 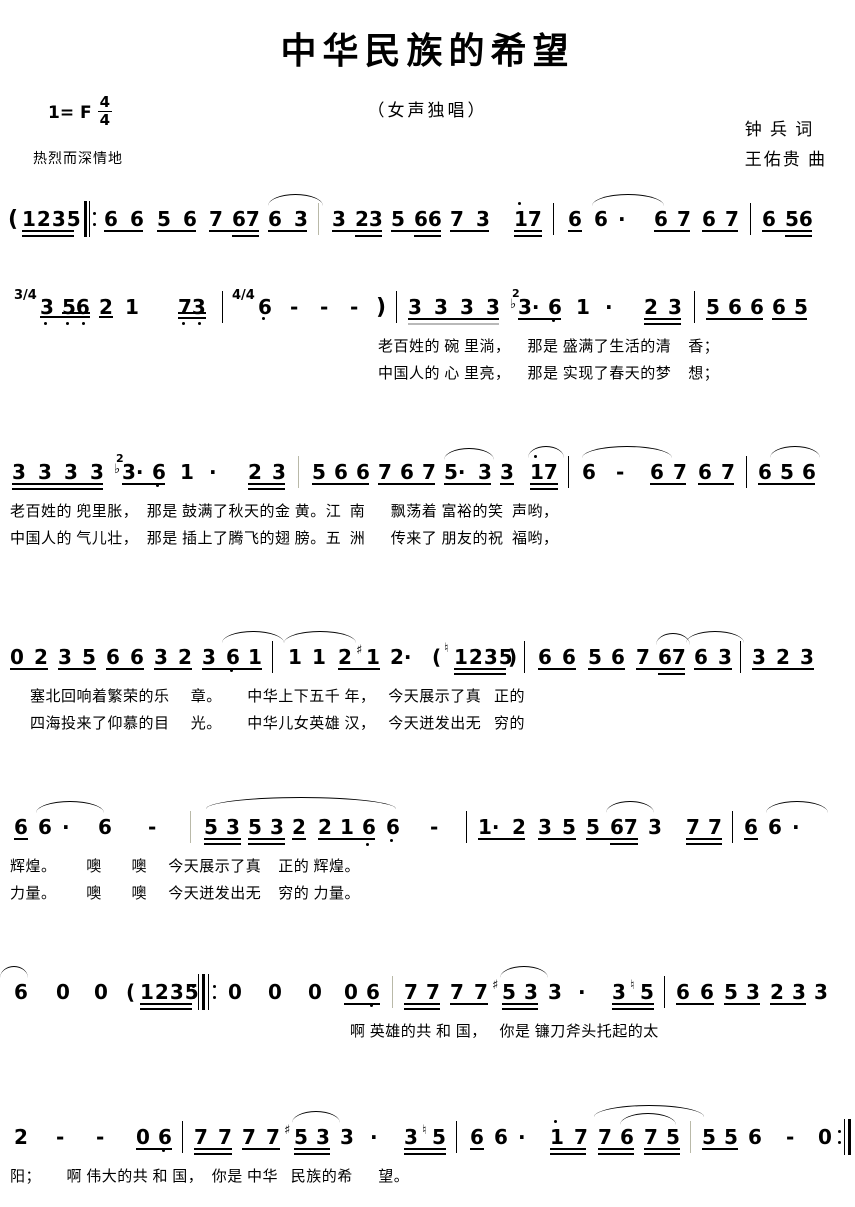 What do you see at coordinates (284, 539) in the screenshot?
I see `lyric-row-3b: 中国人的 气儿壮， 那是 插上了腾飞的翅 膀。五 洲 传来了 朋友的祝 福哟，` at bounding box center [284, 539].